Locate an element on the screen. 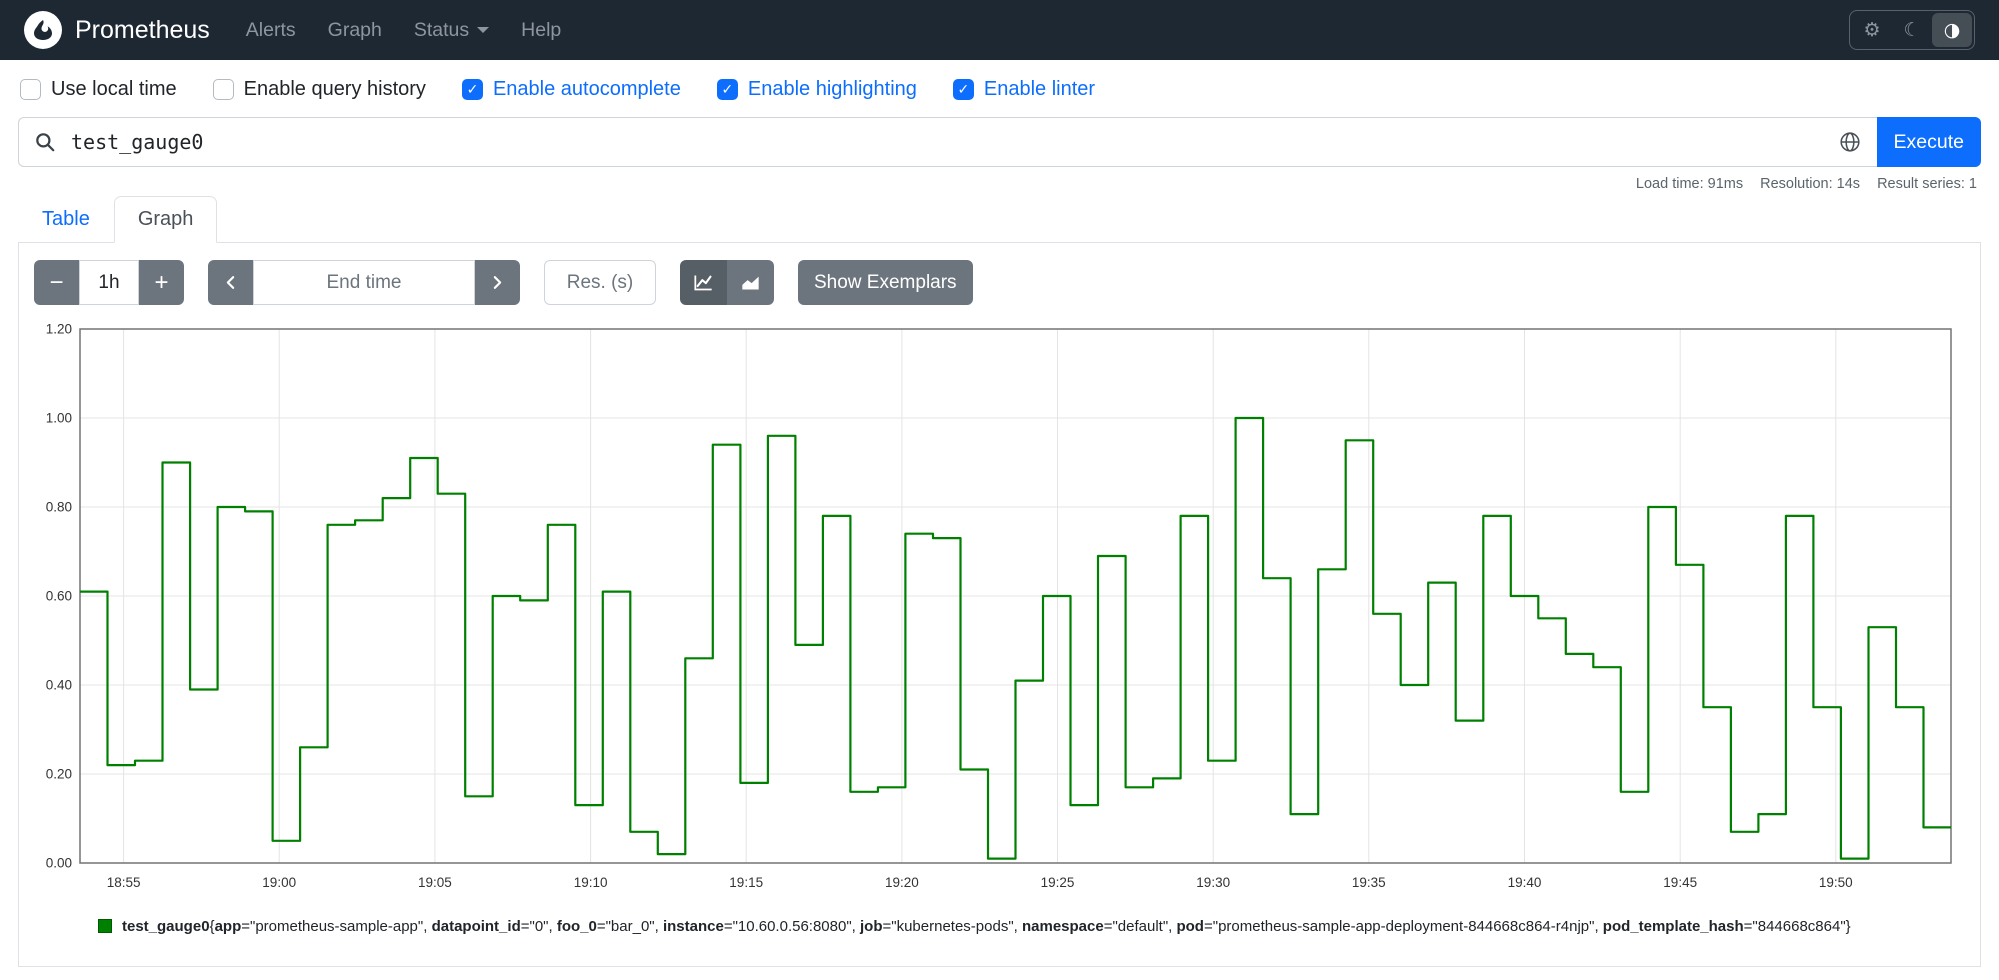  svg-text: 0.20 is located at coordinates (59, 774).